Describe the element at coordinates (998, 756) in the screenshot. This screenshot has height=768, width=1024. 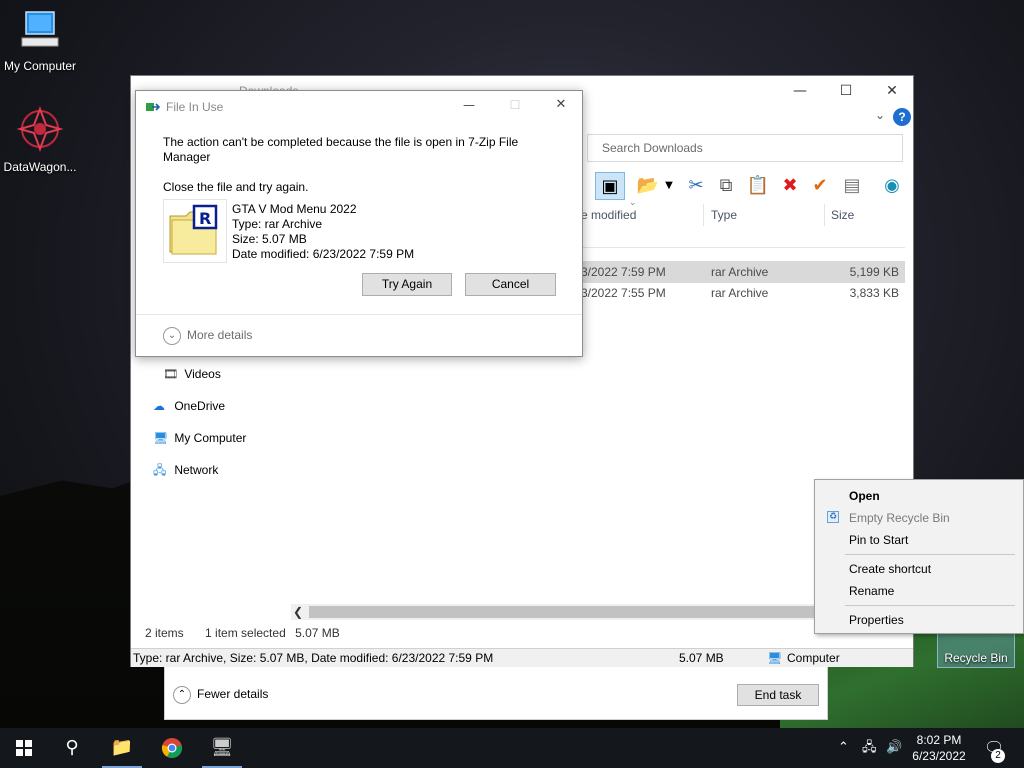
I see `notification-count-badge: 2` at that location.